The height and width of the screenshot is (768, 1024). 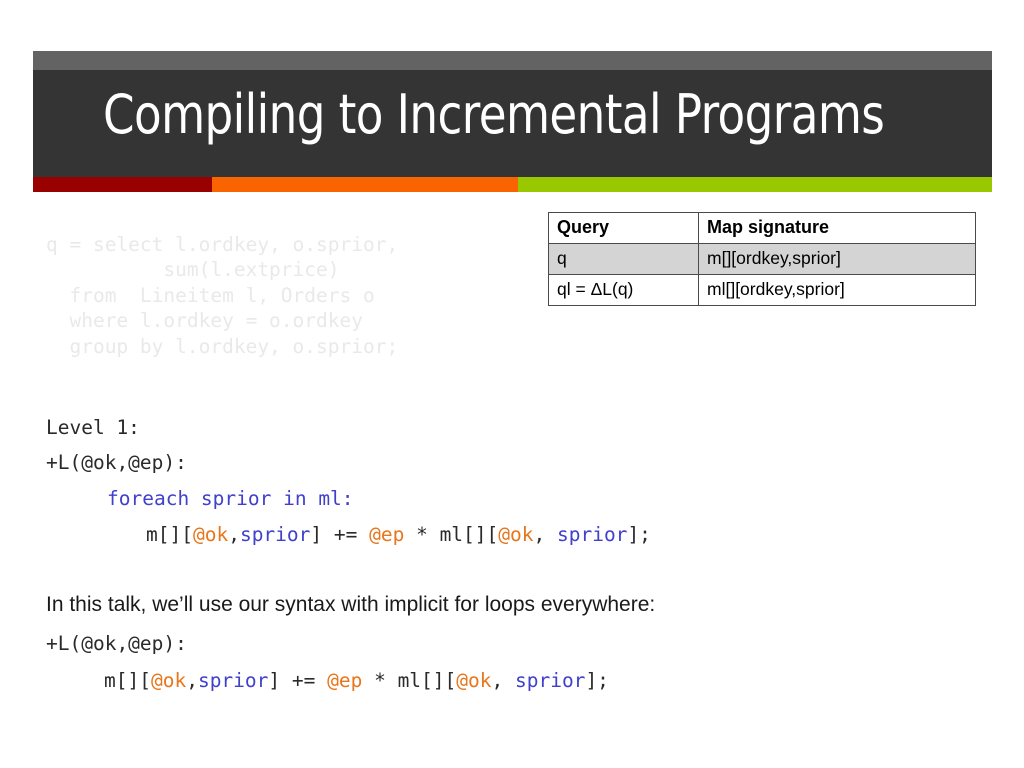 I want to click on table-row: q m[][ordkey,sprior], so click(x=762, y=259).